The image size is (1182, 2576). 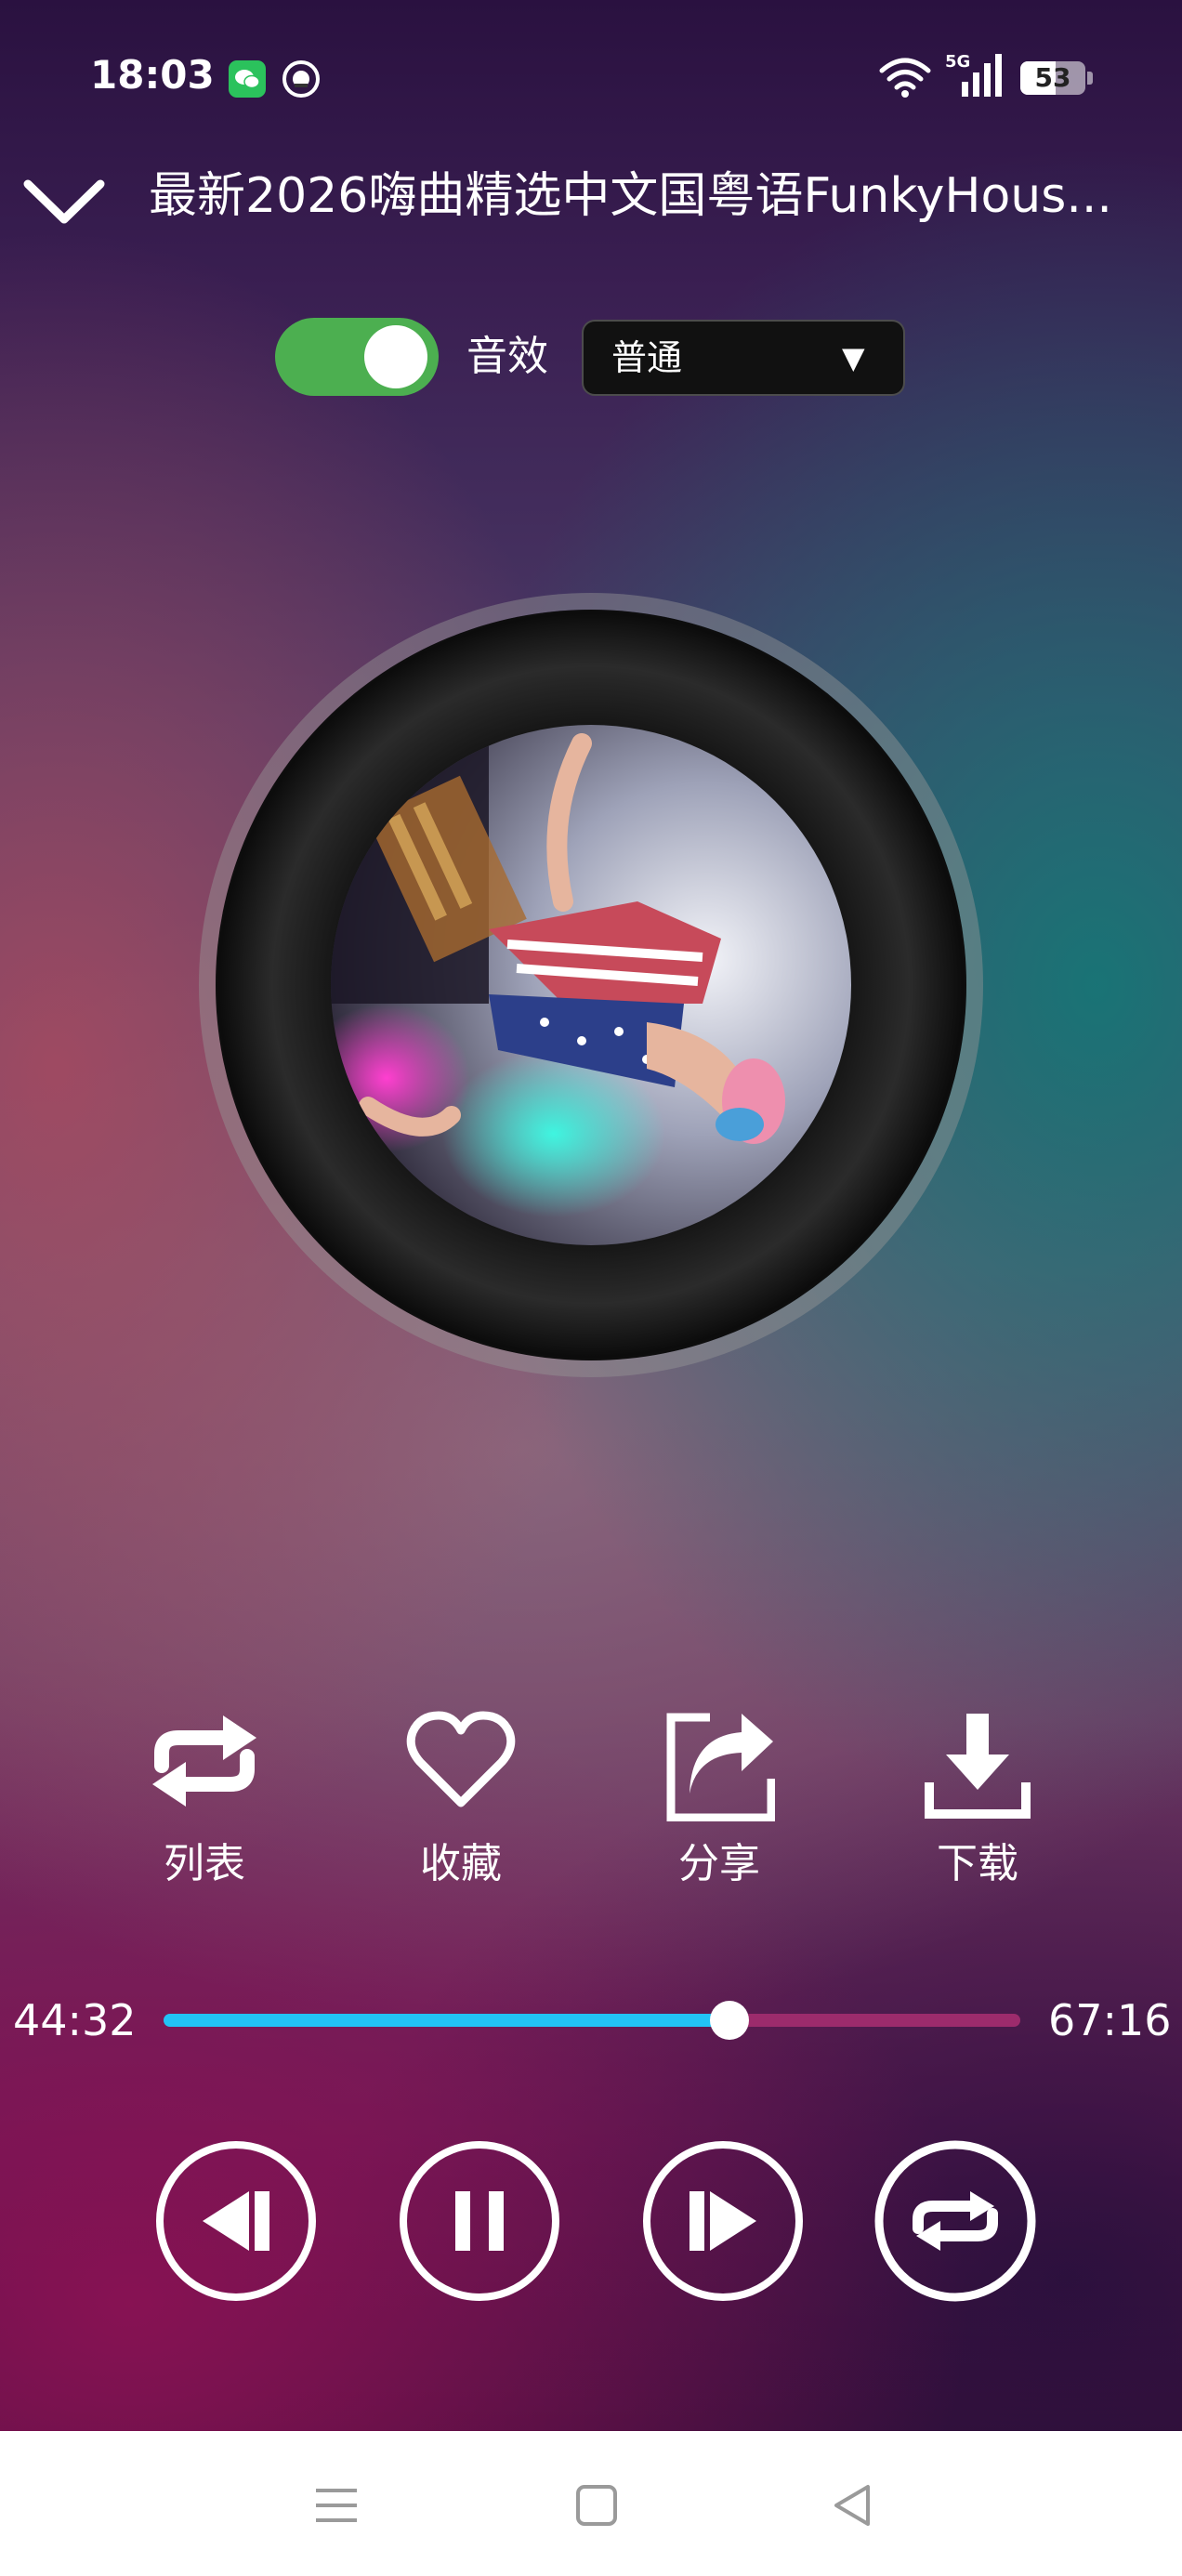 What do you see at coordinates (204, 1863) in the screenshot?
I see `playlist-label: 列表` at bounding box center [204, 1863].